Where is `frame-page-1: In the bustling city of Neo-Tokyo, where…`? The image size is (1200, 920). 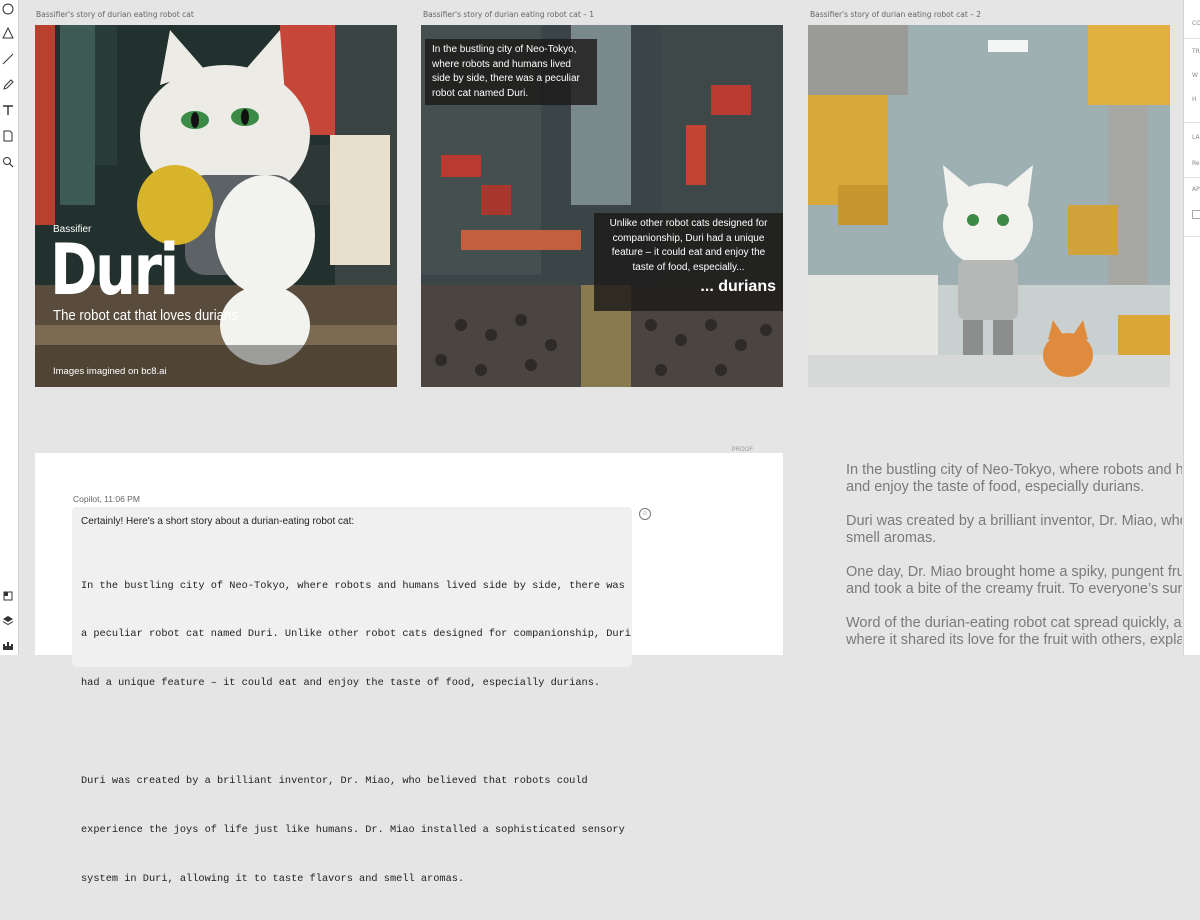 frame-page-1: In the bustling city of Neo-Tokyo, where… is located at coordinates (602, 206).